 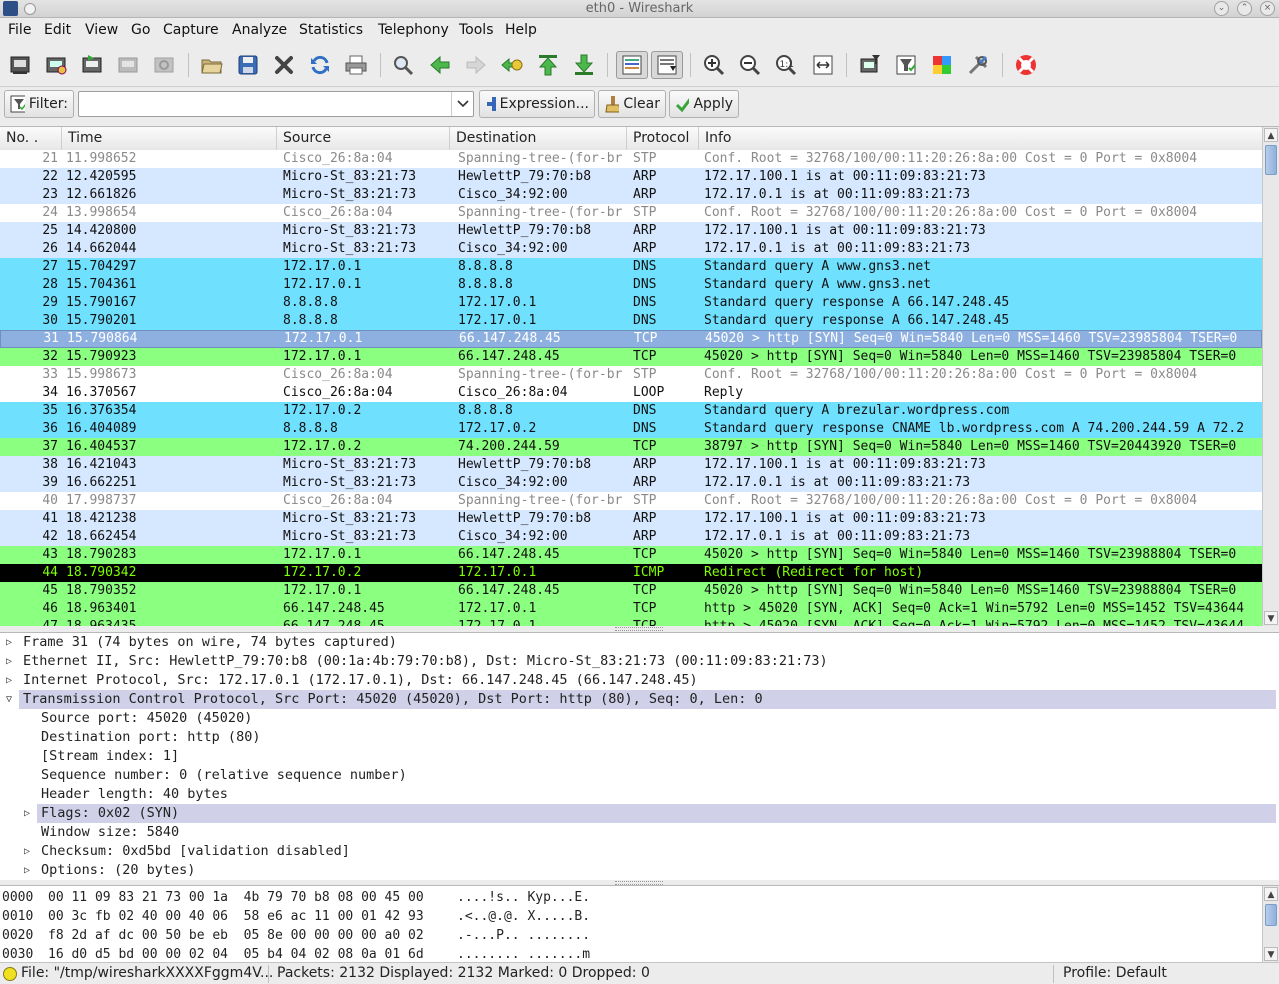 I want to click on filter-label-button: Filter:, so click(x=39, y=104).